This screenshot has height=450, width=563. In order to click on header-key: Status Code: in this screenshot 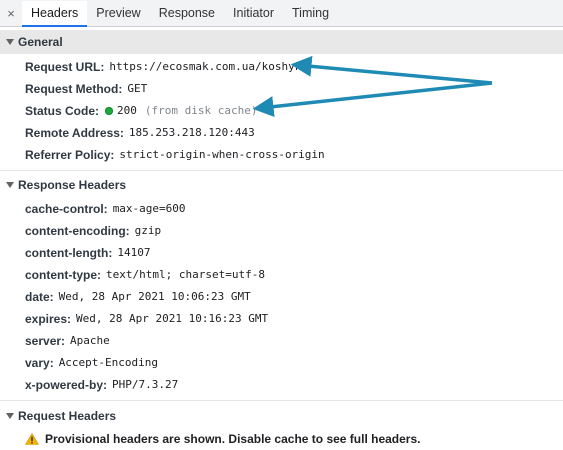, I will do `click(62, 111)`.